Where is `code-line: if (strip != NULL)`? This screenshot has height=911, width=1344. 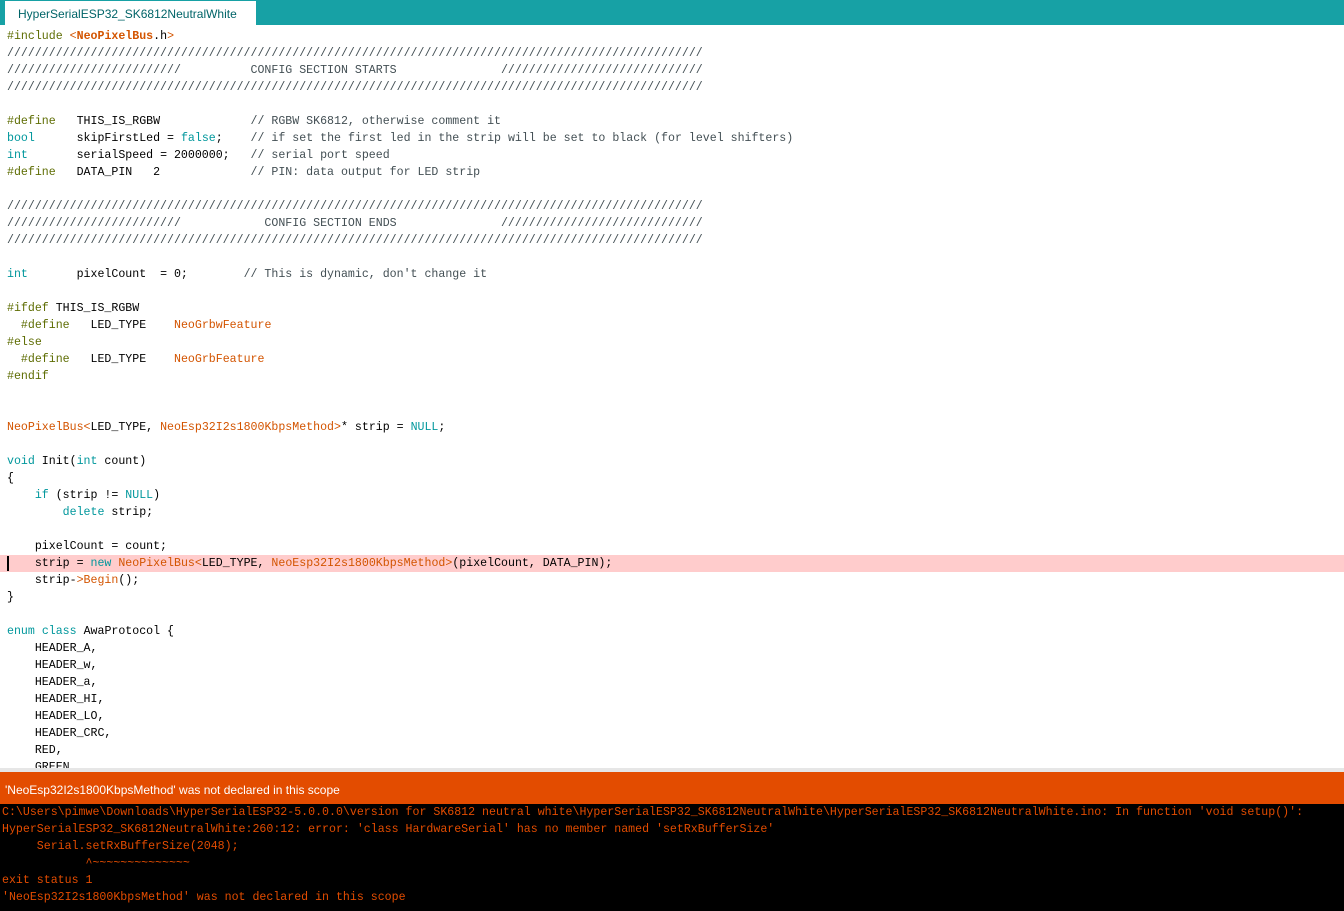
code-line: if (strip != NULL) is located at coordinates (97, 495).